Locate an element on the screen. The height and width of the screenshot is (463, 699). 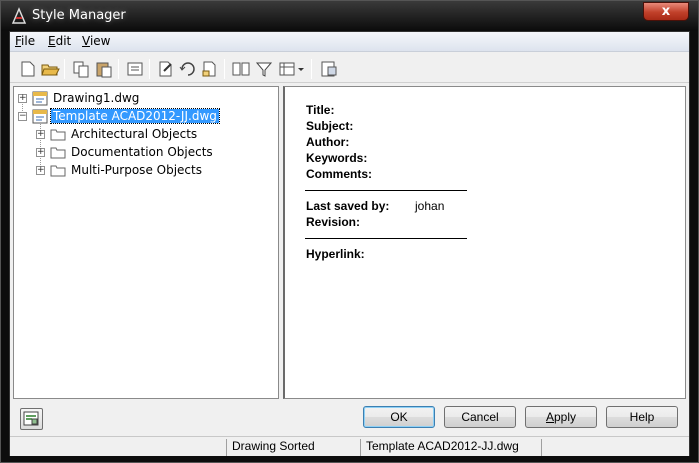
author-label: Author: is located at coordinates (328, 142).